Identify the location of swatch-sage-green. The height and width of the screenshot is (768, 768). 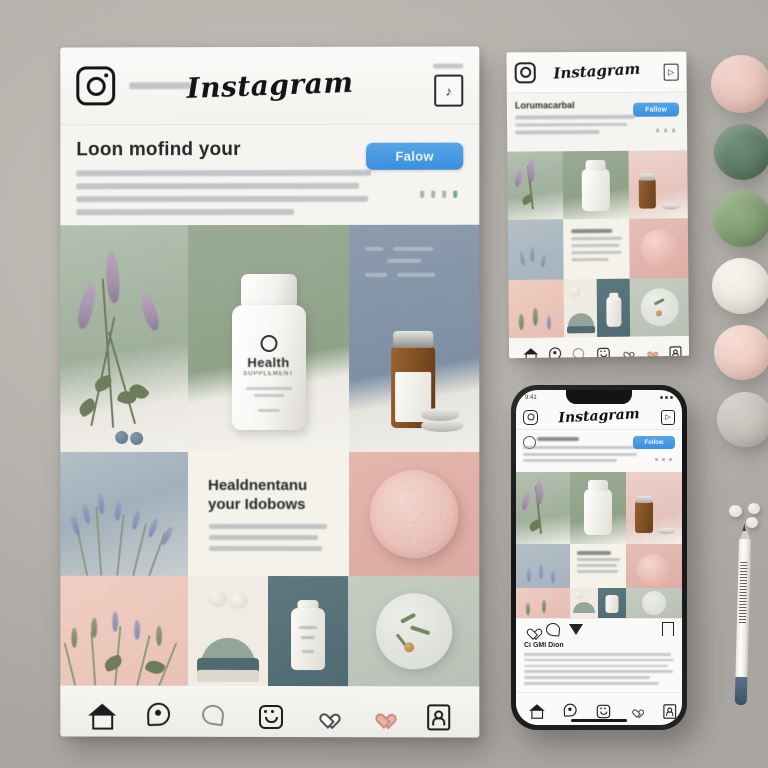
(740, 218).